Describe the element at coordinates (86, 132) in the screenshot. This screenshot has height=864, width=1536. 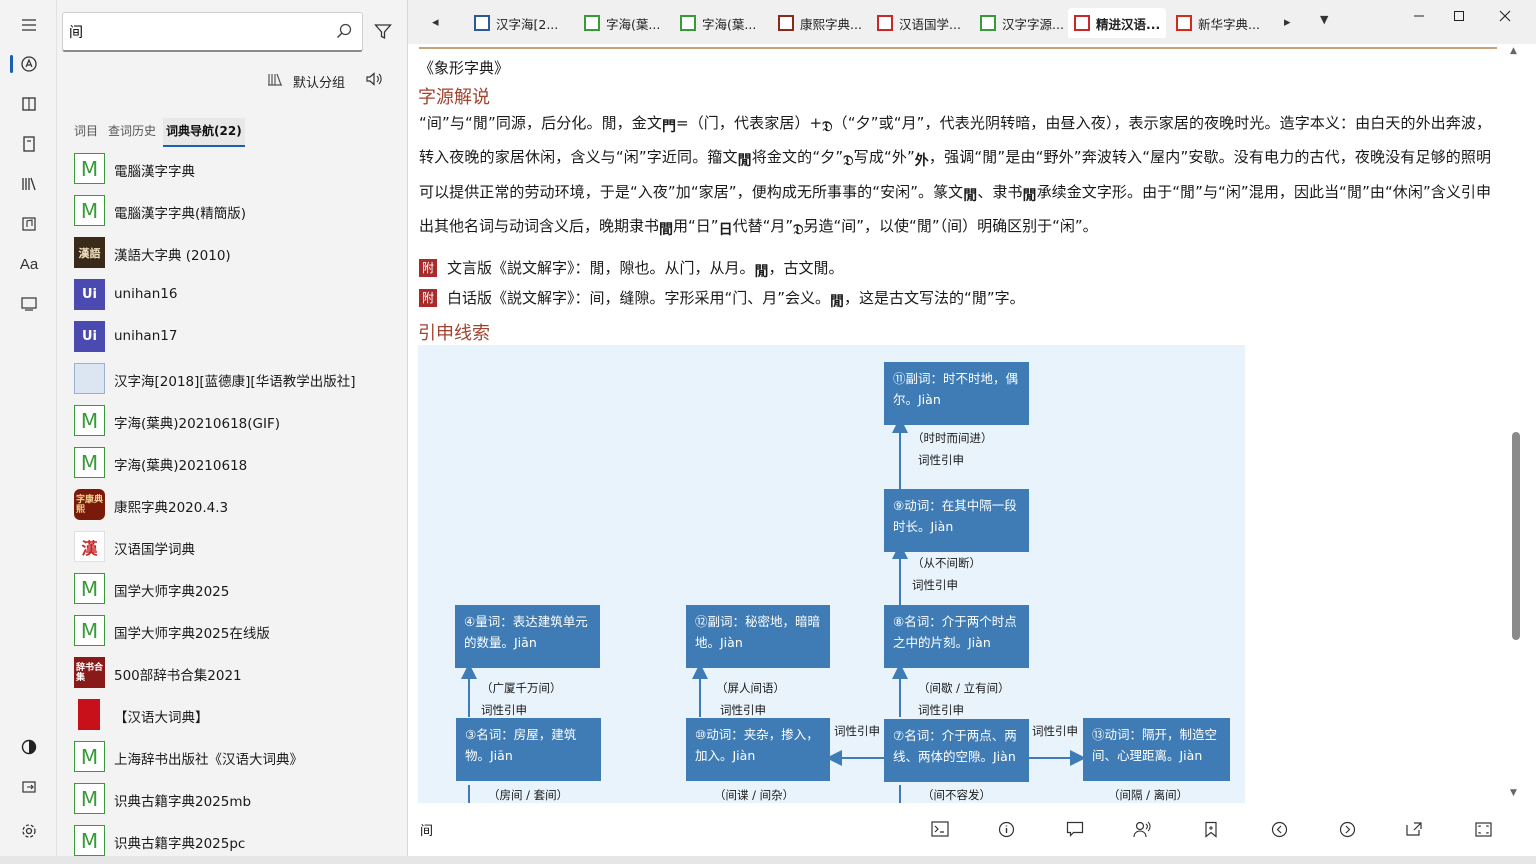
I see `tab-entries: 词目` at that location.